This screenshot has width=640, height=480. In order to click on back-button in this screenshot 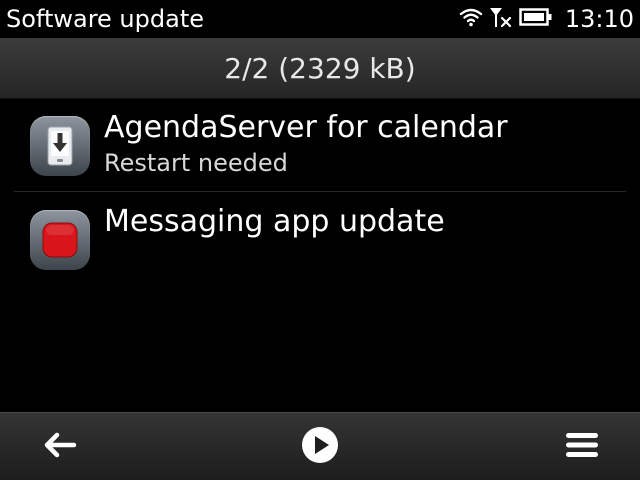, I will do `click(60, 447)`.